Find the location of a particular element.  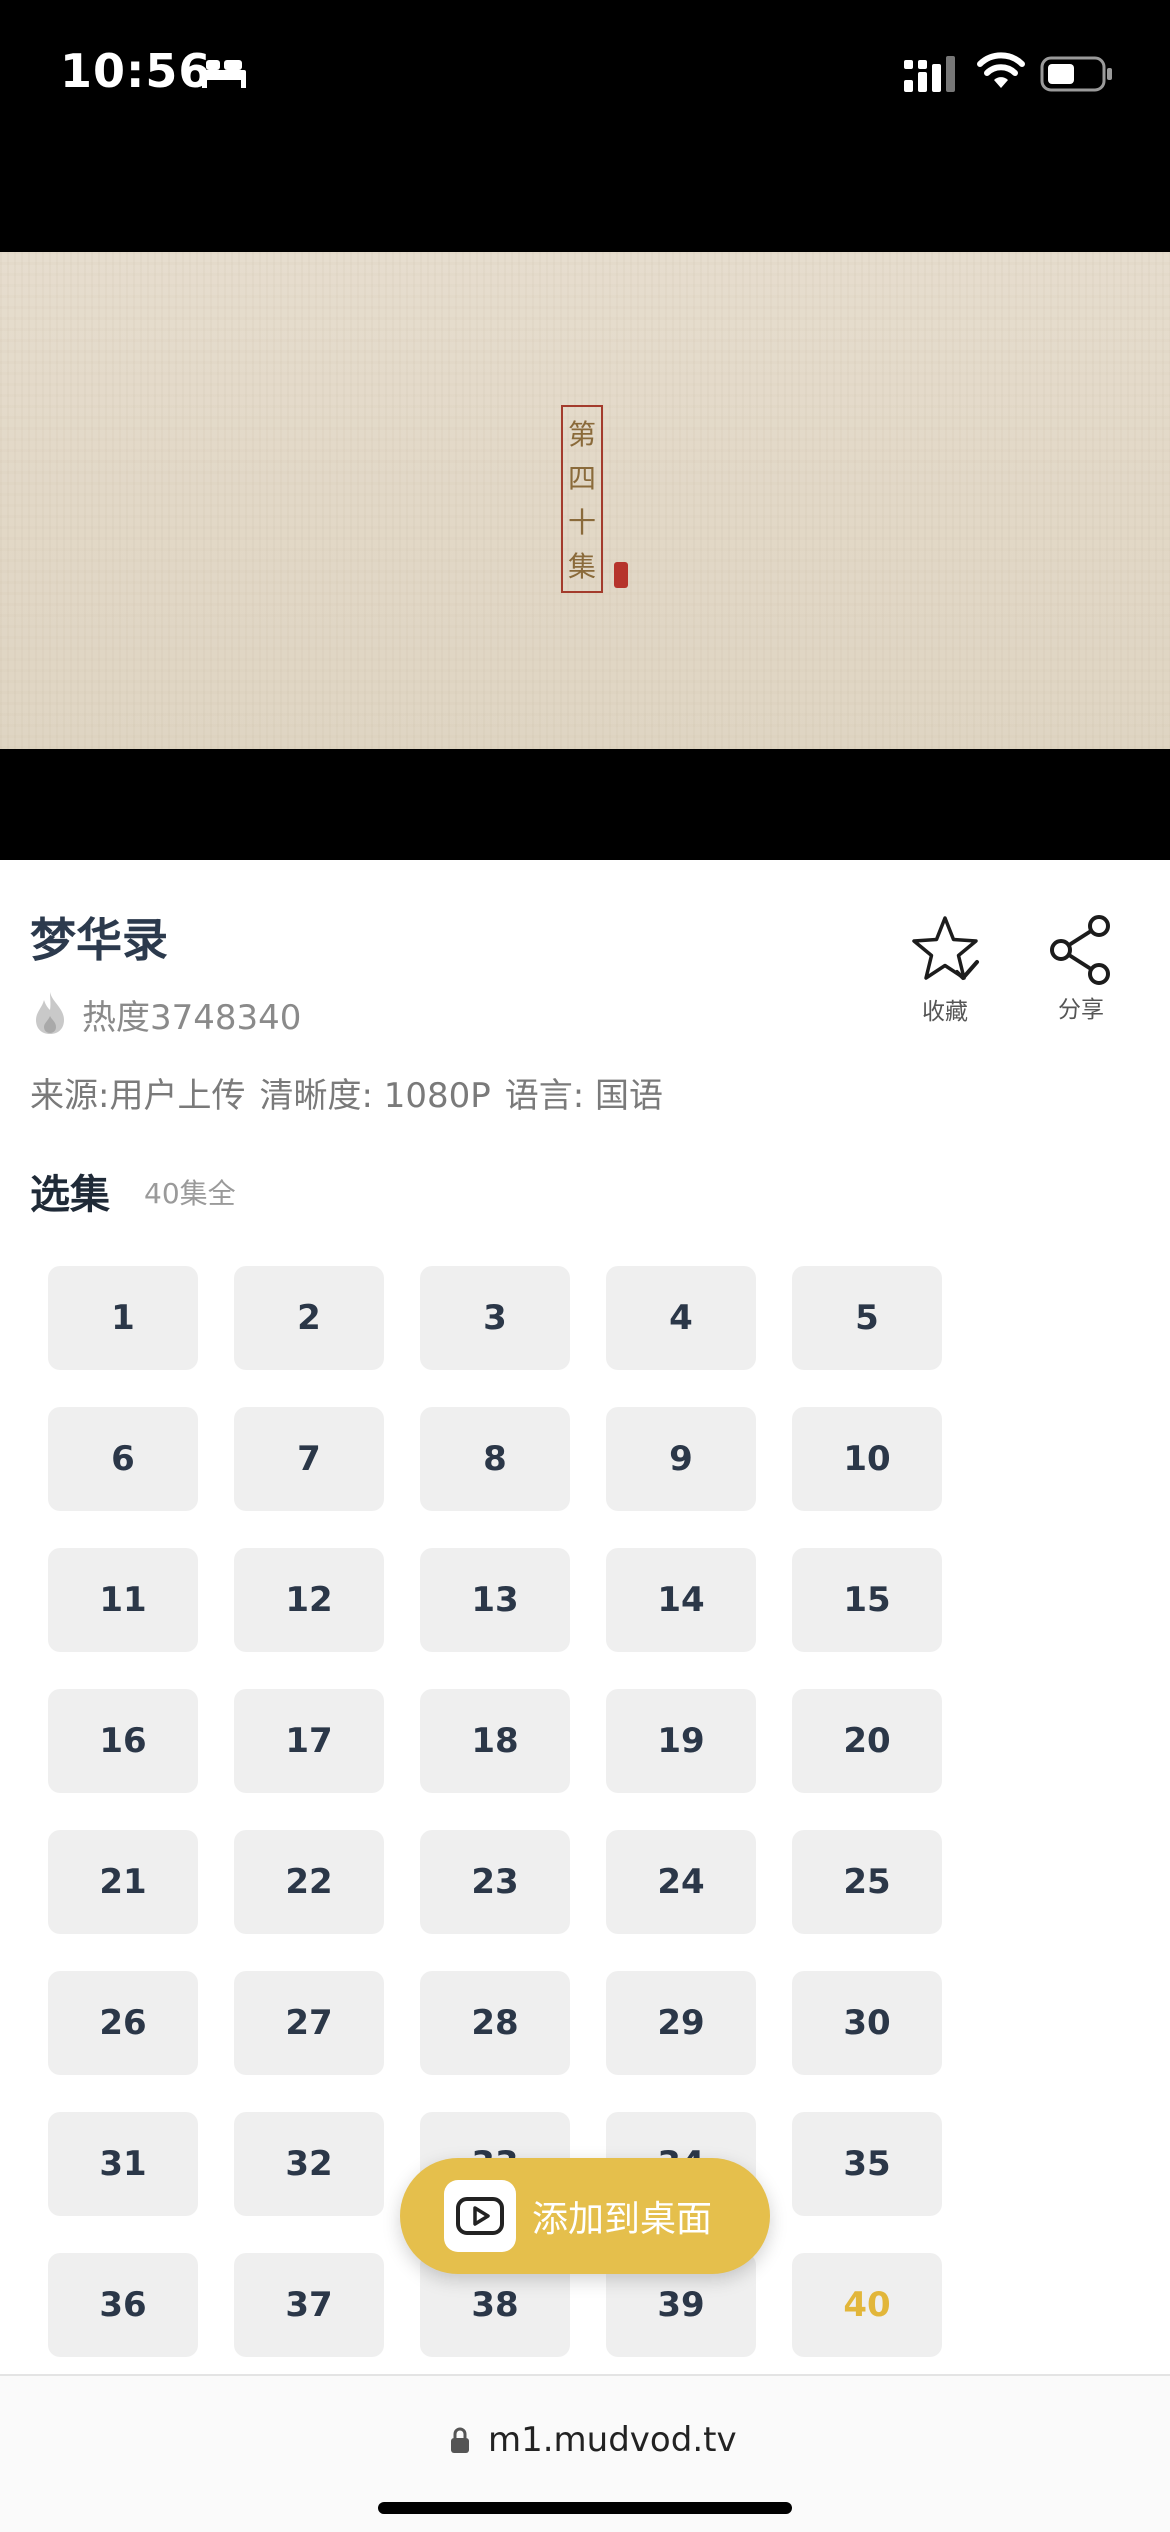

episode-button: 1 is located at coordinates (123, 1318).